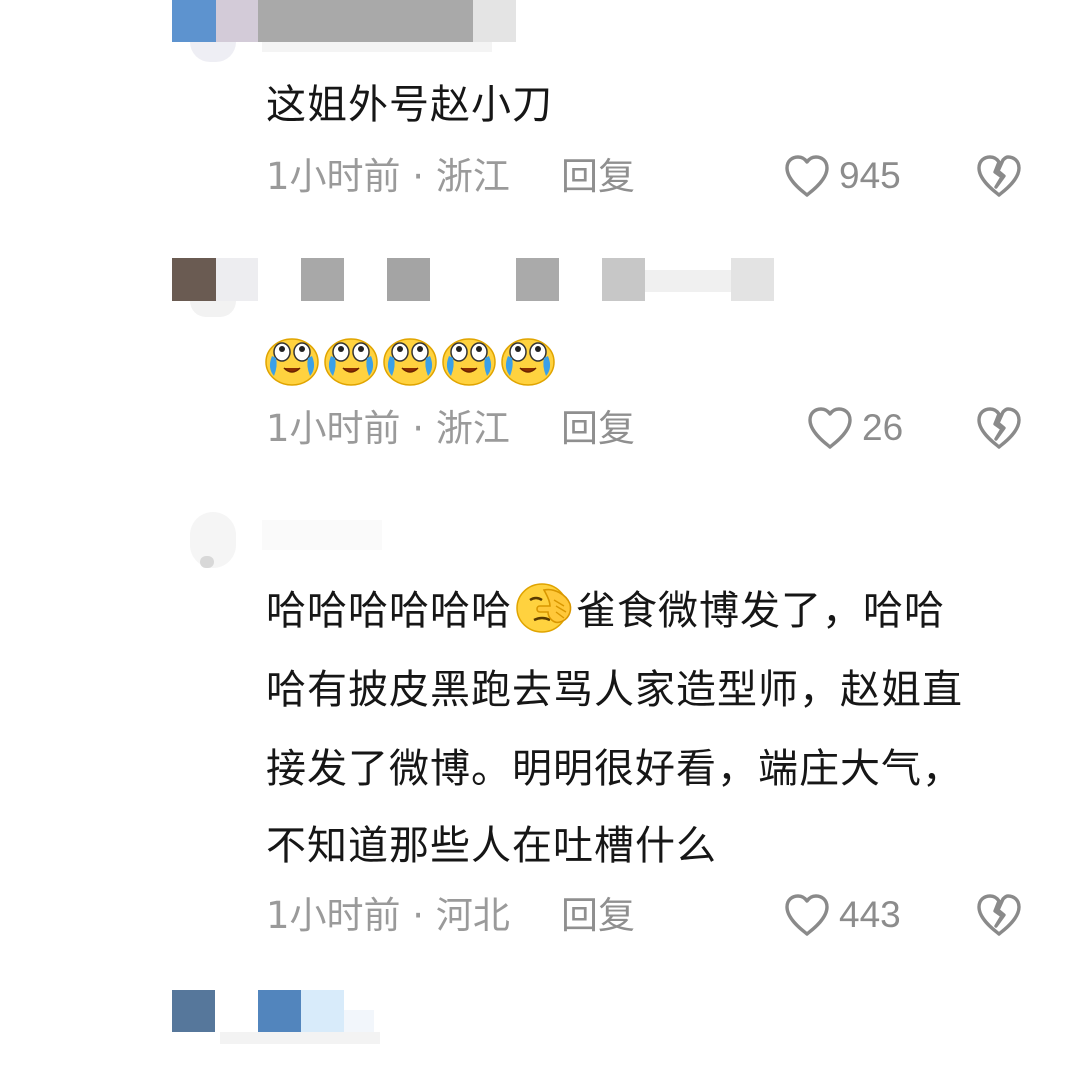 This screenshot has height=1080, width=1080. I want to click on like-count: 26, so click(883, 427).